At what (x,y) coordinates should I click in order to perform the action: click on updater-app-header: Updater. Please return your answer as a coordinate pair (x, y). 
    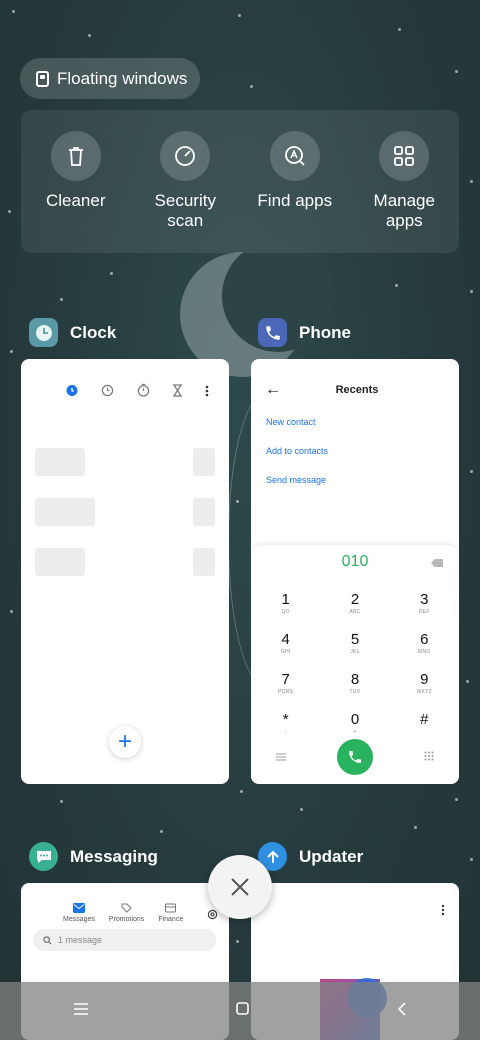
    Looking at the image, I should click on (310, 856).